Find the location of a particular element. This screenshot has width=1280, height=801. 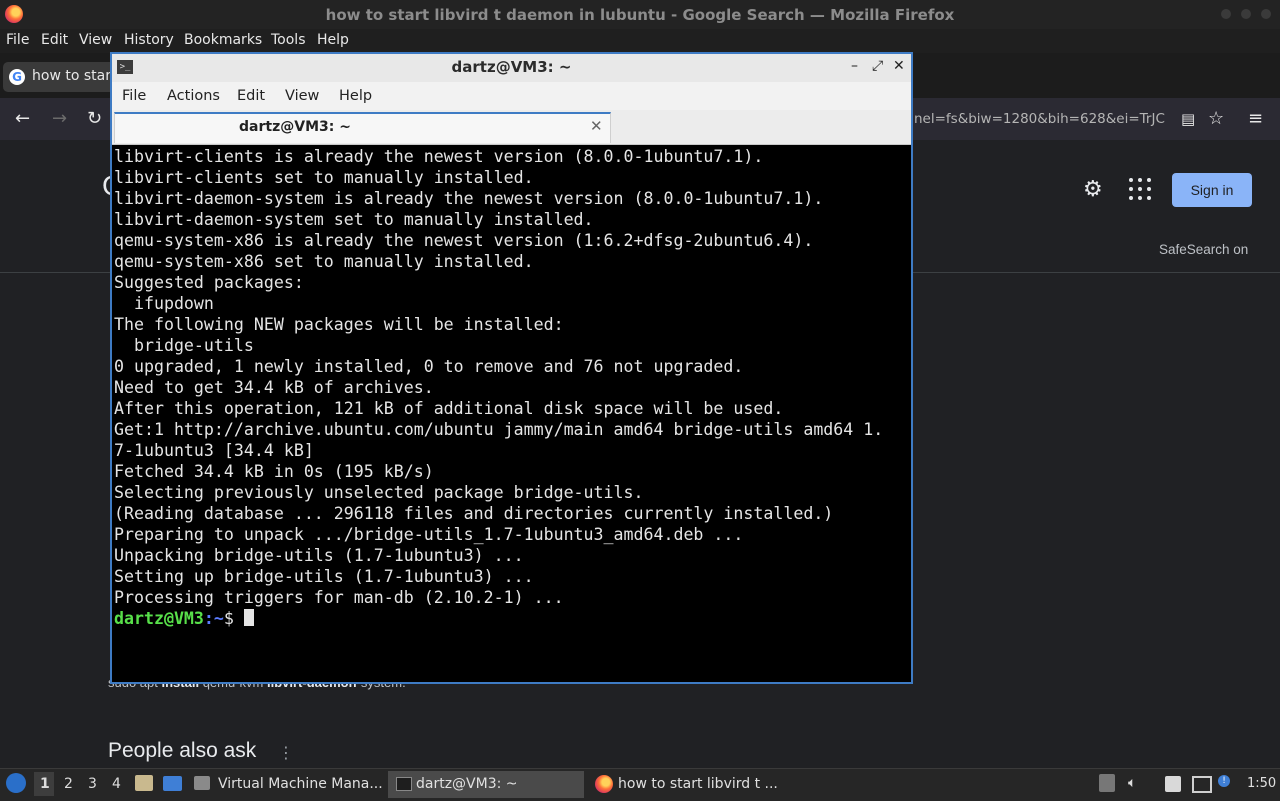

reload-icon: ↻ is located at coordinates (94, 118).